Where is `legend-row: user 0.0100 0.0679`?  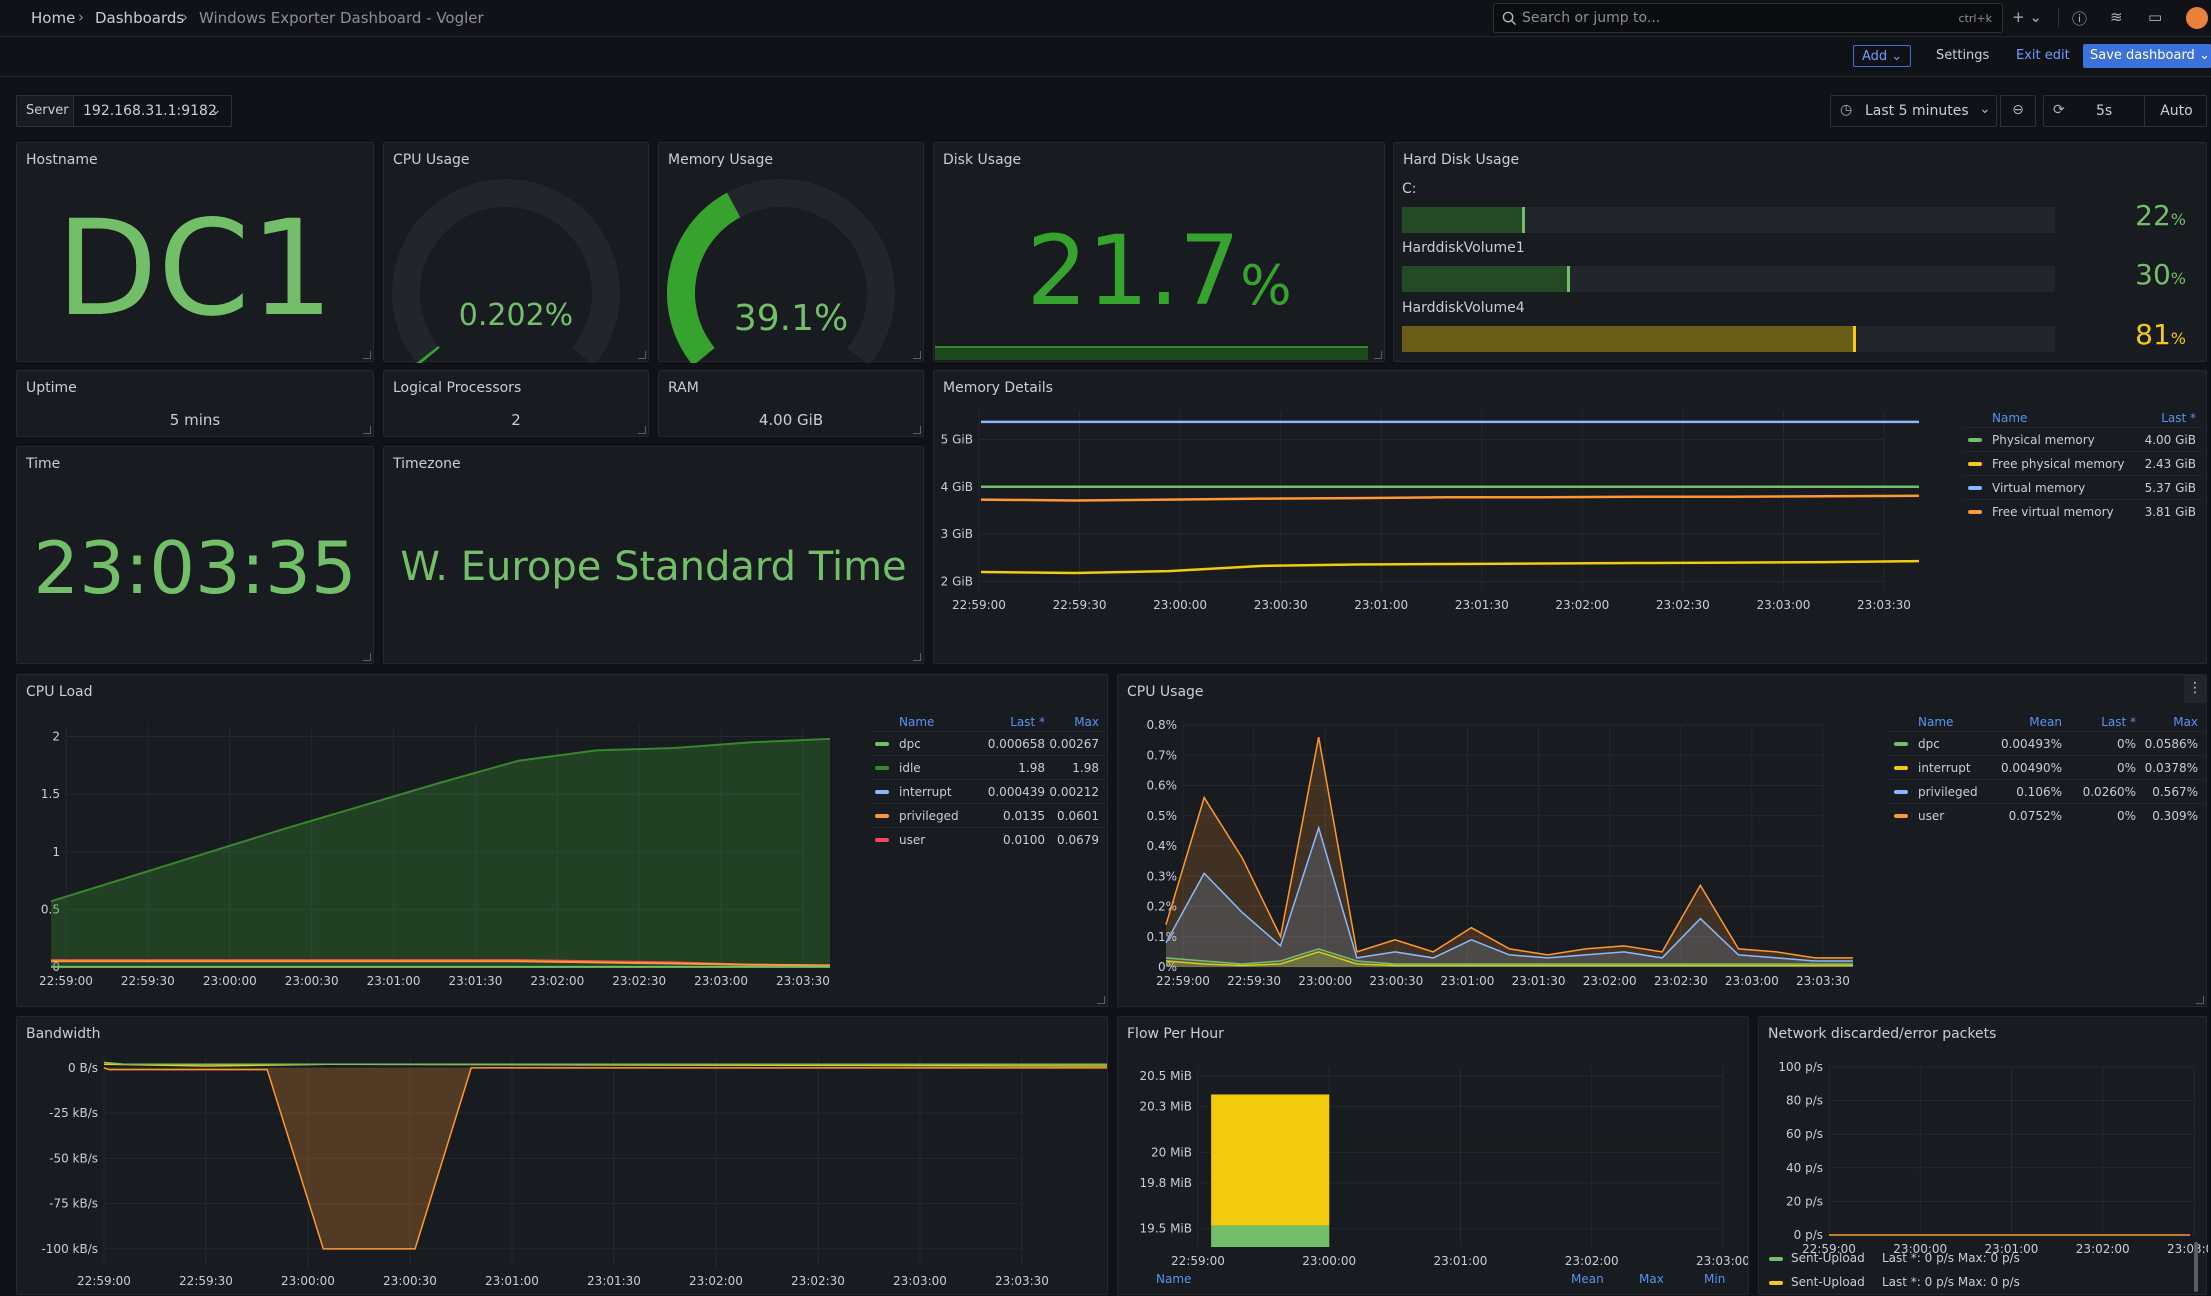 legend-row: user 0.0100 0.0679 is located at coordinates (987, 839).